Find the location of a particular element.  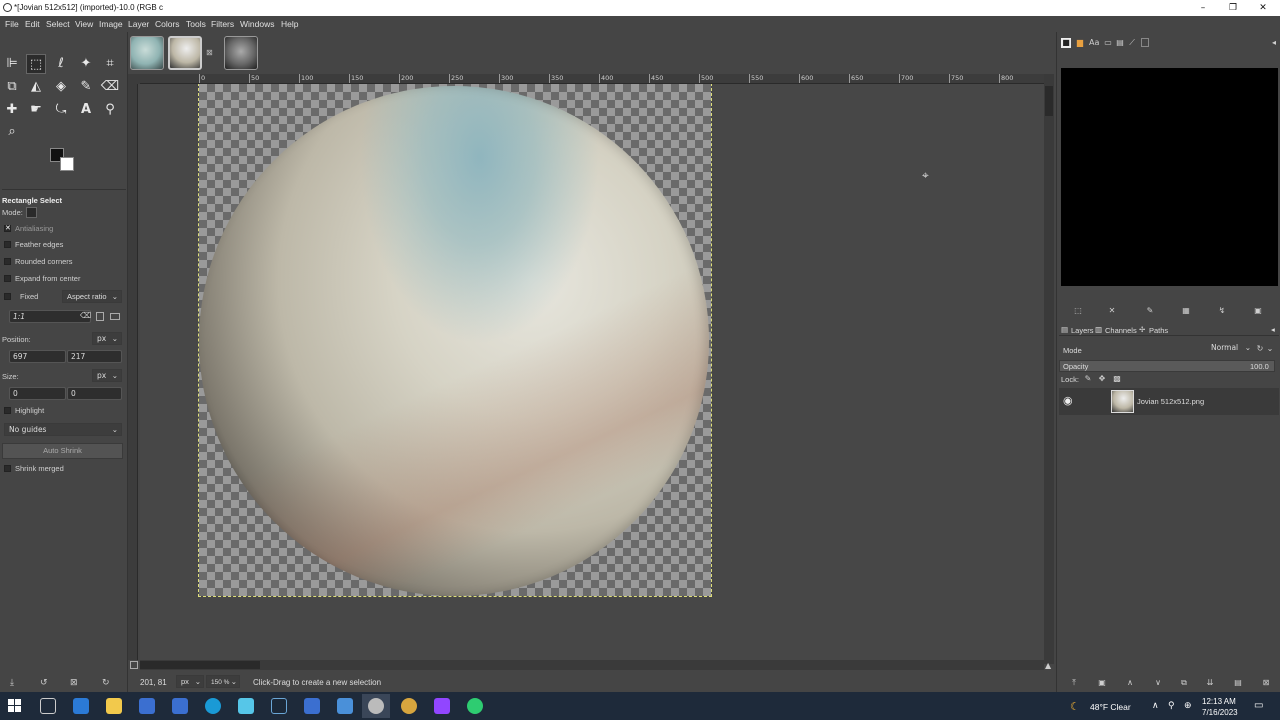

save-options-icon: ⤓ is located at coordinates (12, 683).